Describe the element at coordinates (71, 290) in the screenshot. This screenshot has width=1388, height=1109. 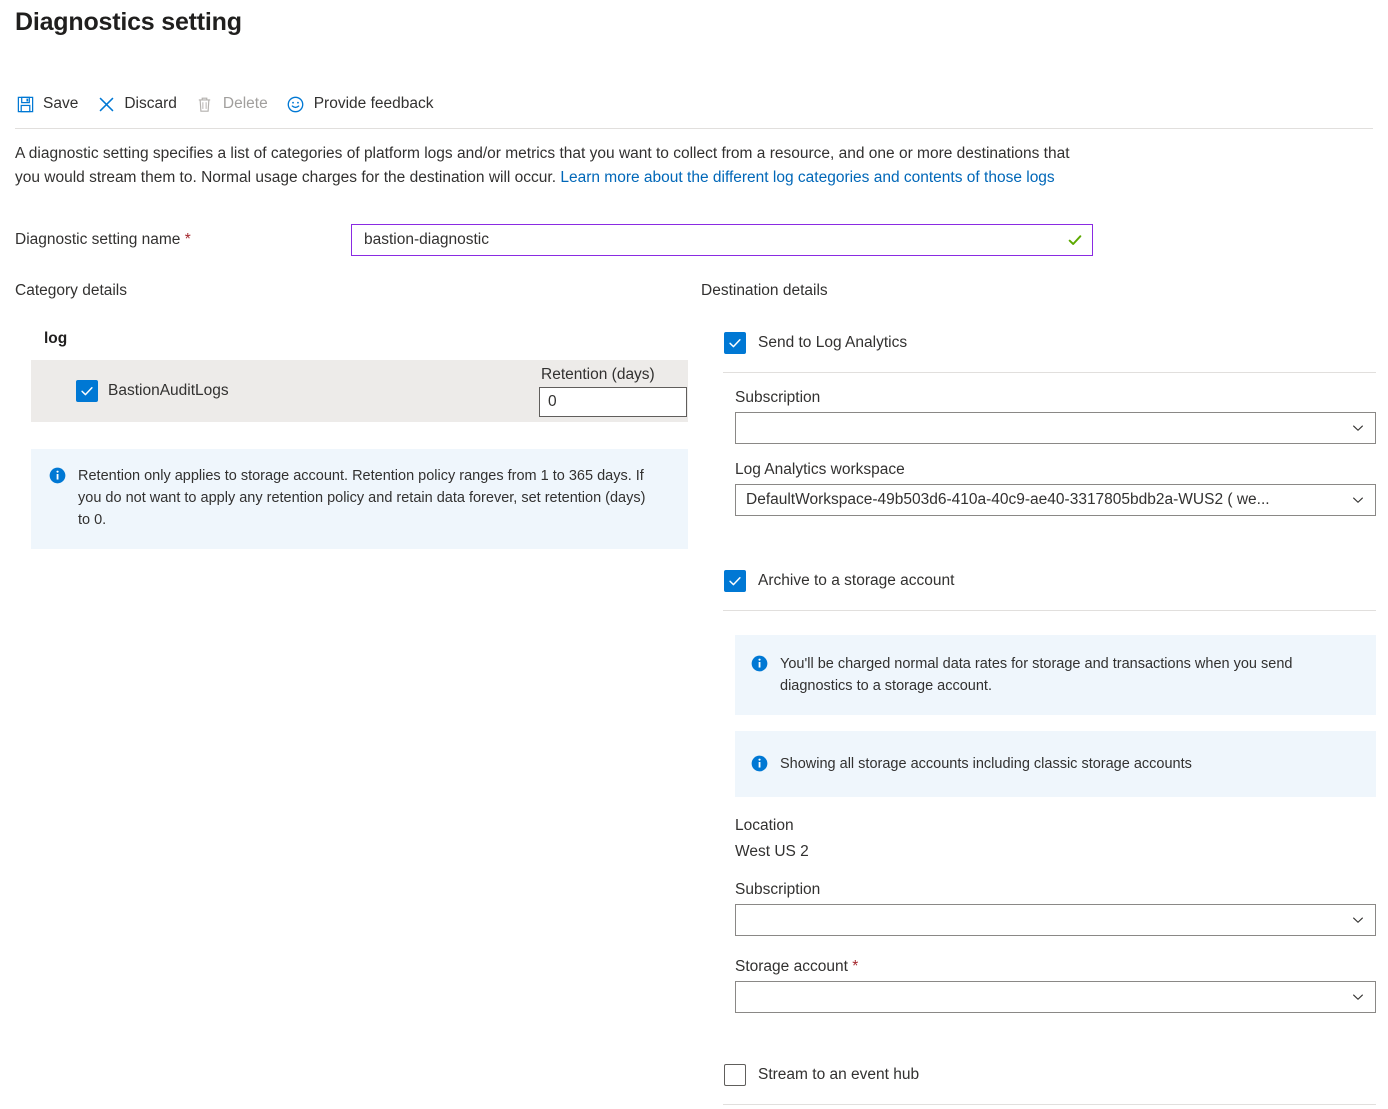
I see `category-details-heading: Category details` at that location.